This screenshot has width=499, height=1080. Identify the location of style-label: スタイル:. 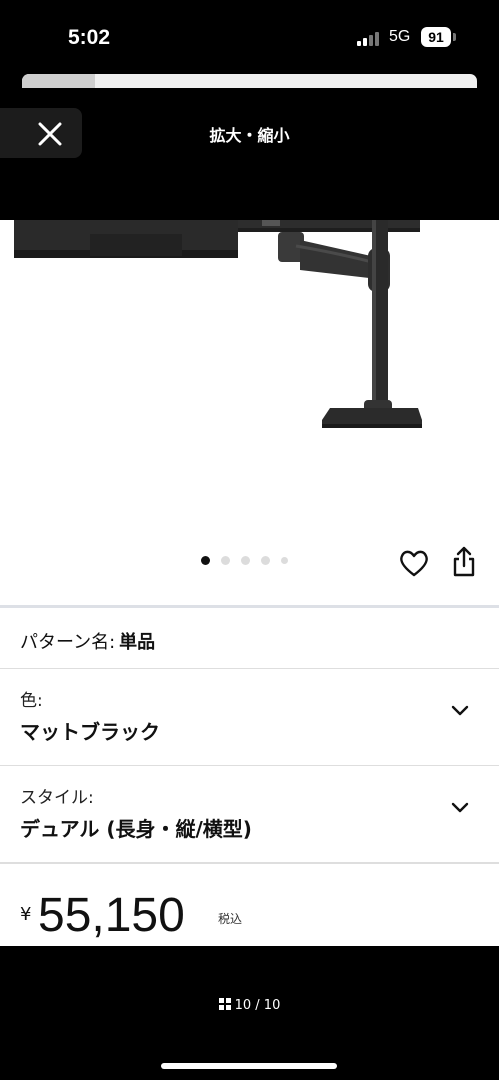
(57, 798).